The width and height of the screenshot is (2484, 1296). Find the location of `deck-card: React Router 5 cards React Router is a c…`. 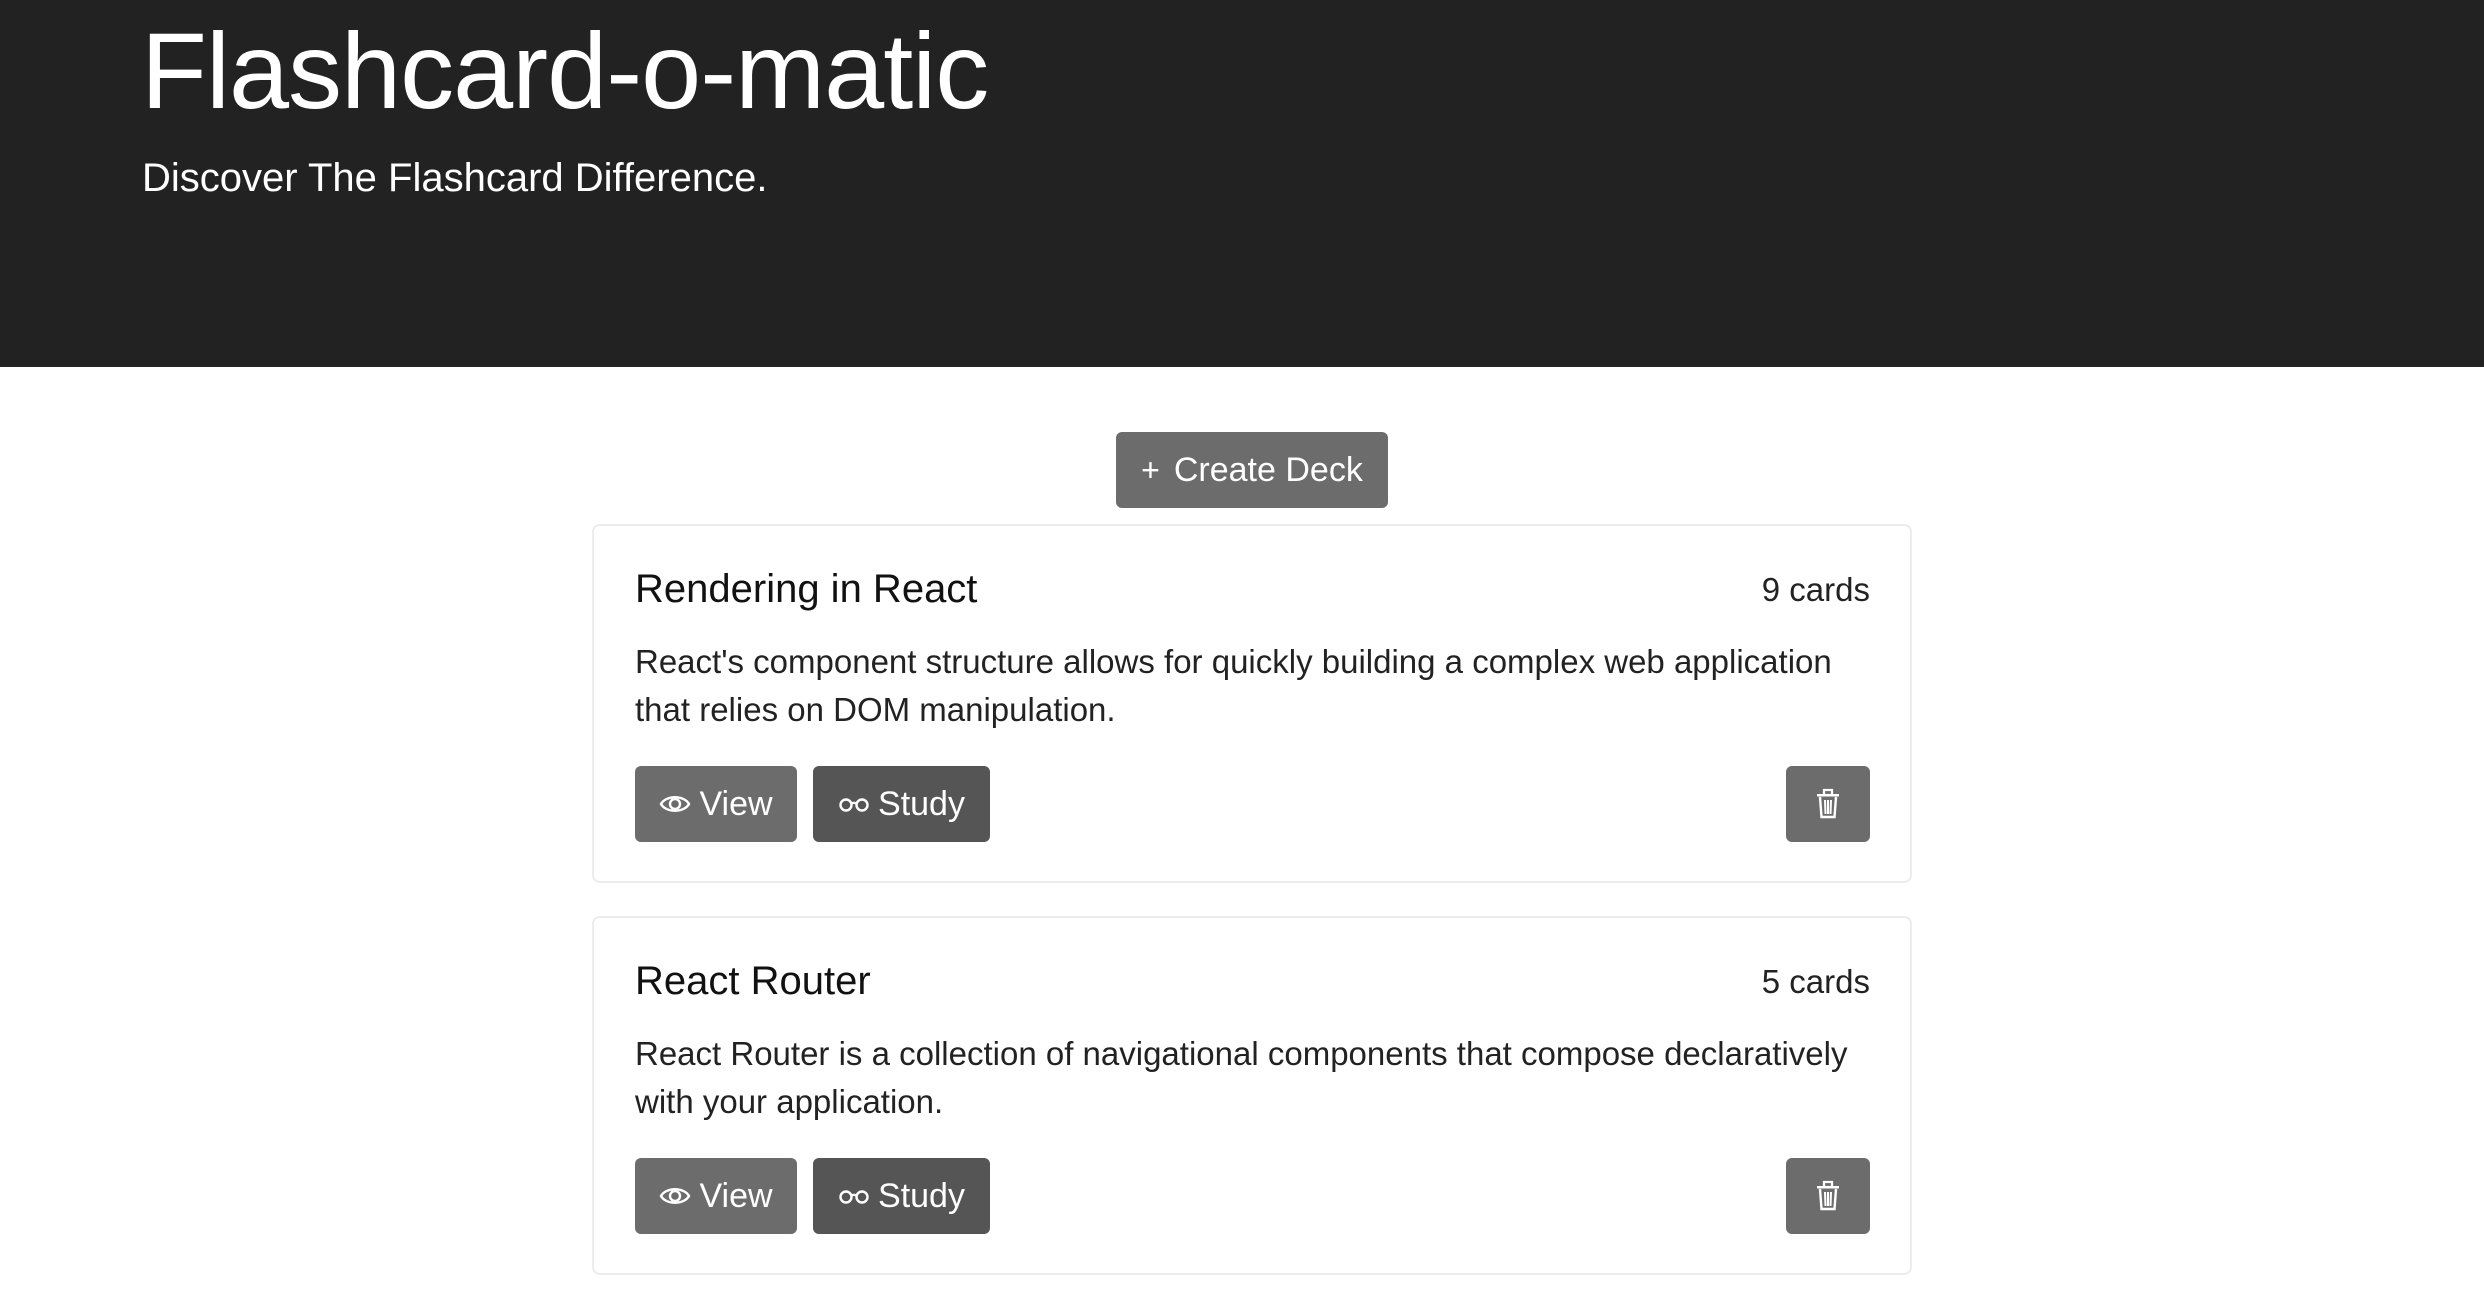

deck-card: React Router 5 cards React Router is a c… is located at coordinates (1252, 1095).